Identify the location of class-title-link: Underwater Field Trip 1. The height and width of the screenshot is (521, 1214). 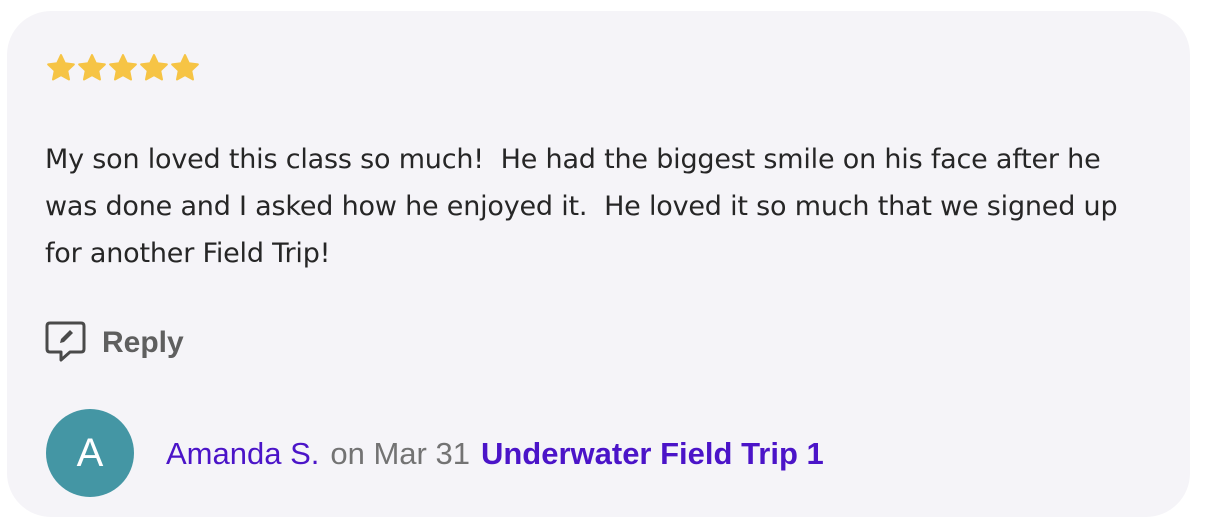
(652, 454).